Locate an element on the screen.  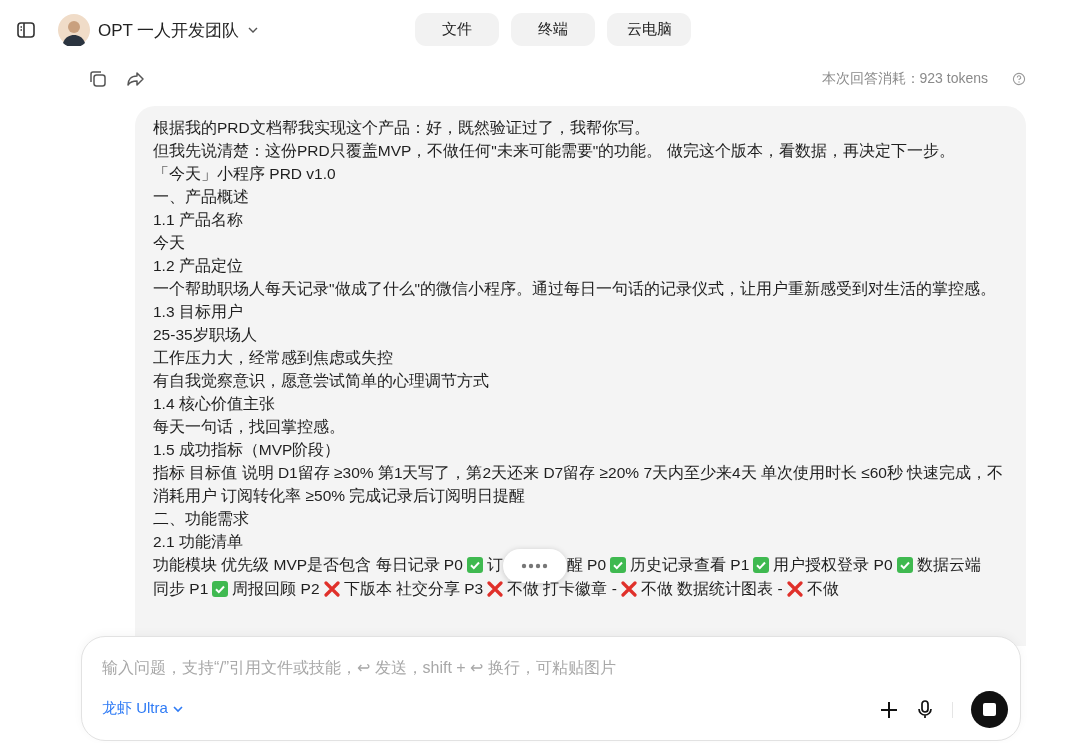
copy-icon is located at coordinates (98, 79).